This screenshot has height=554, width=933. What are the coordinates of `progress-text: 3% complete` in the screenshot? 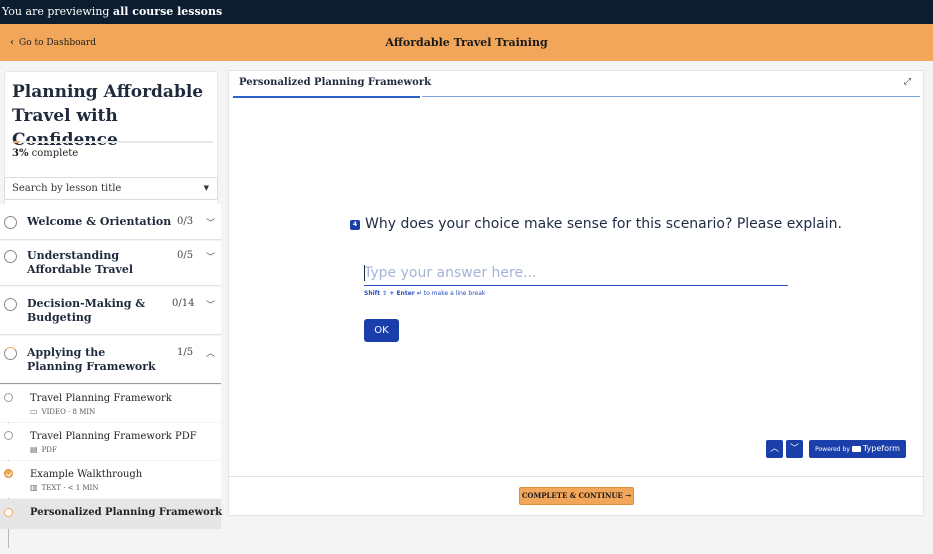 It's located at (45, 153).